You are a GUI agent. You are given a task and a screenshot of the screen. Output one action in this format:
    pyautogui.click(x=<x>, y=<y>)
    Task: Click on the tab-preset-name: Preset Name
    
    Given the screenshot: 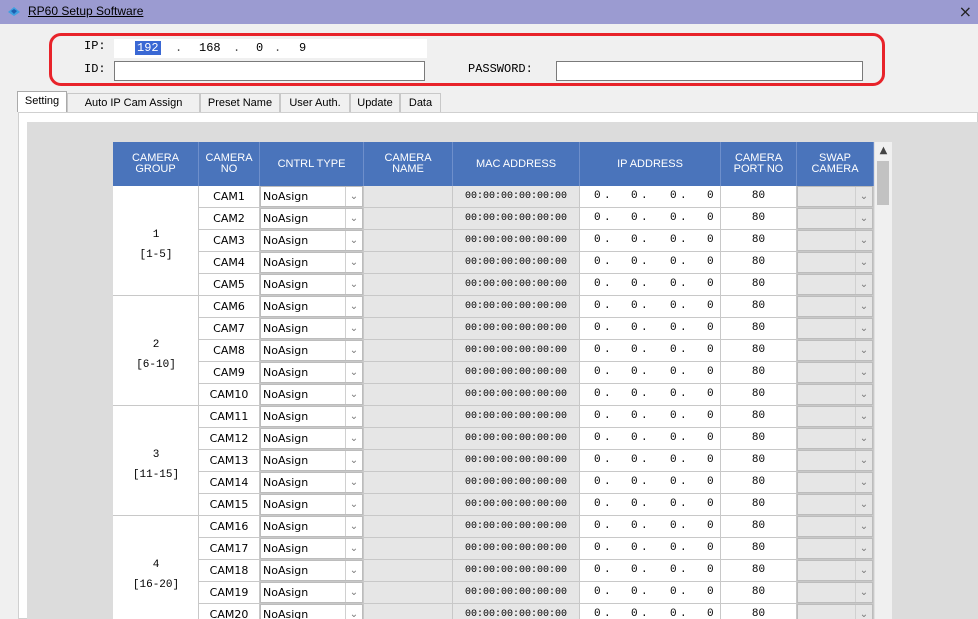 What is the action you would take?
    pyautogui.click(x=240, y=102)
    